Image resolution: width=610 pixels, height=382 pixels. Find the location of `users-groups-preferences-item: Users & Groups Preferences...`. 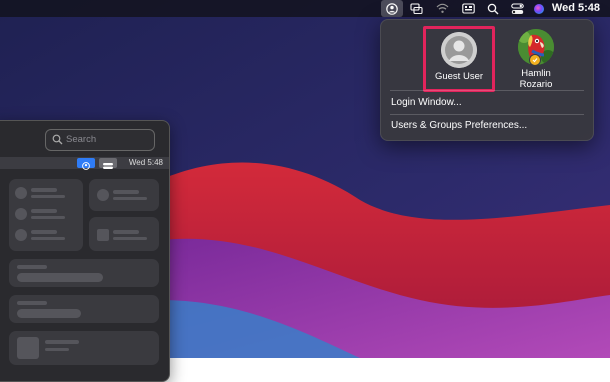

users-groups-preferences-item: Users & Groups Preferences... is located at coordinates (459, 126).